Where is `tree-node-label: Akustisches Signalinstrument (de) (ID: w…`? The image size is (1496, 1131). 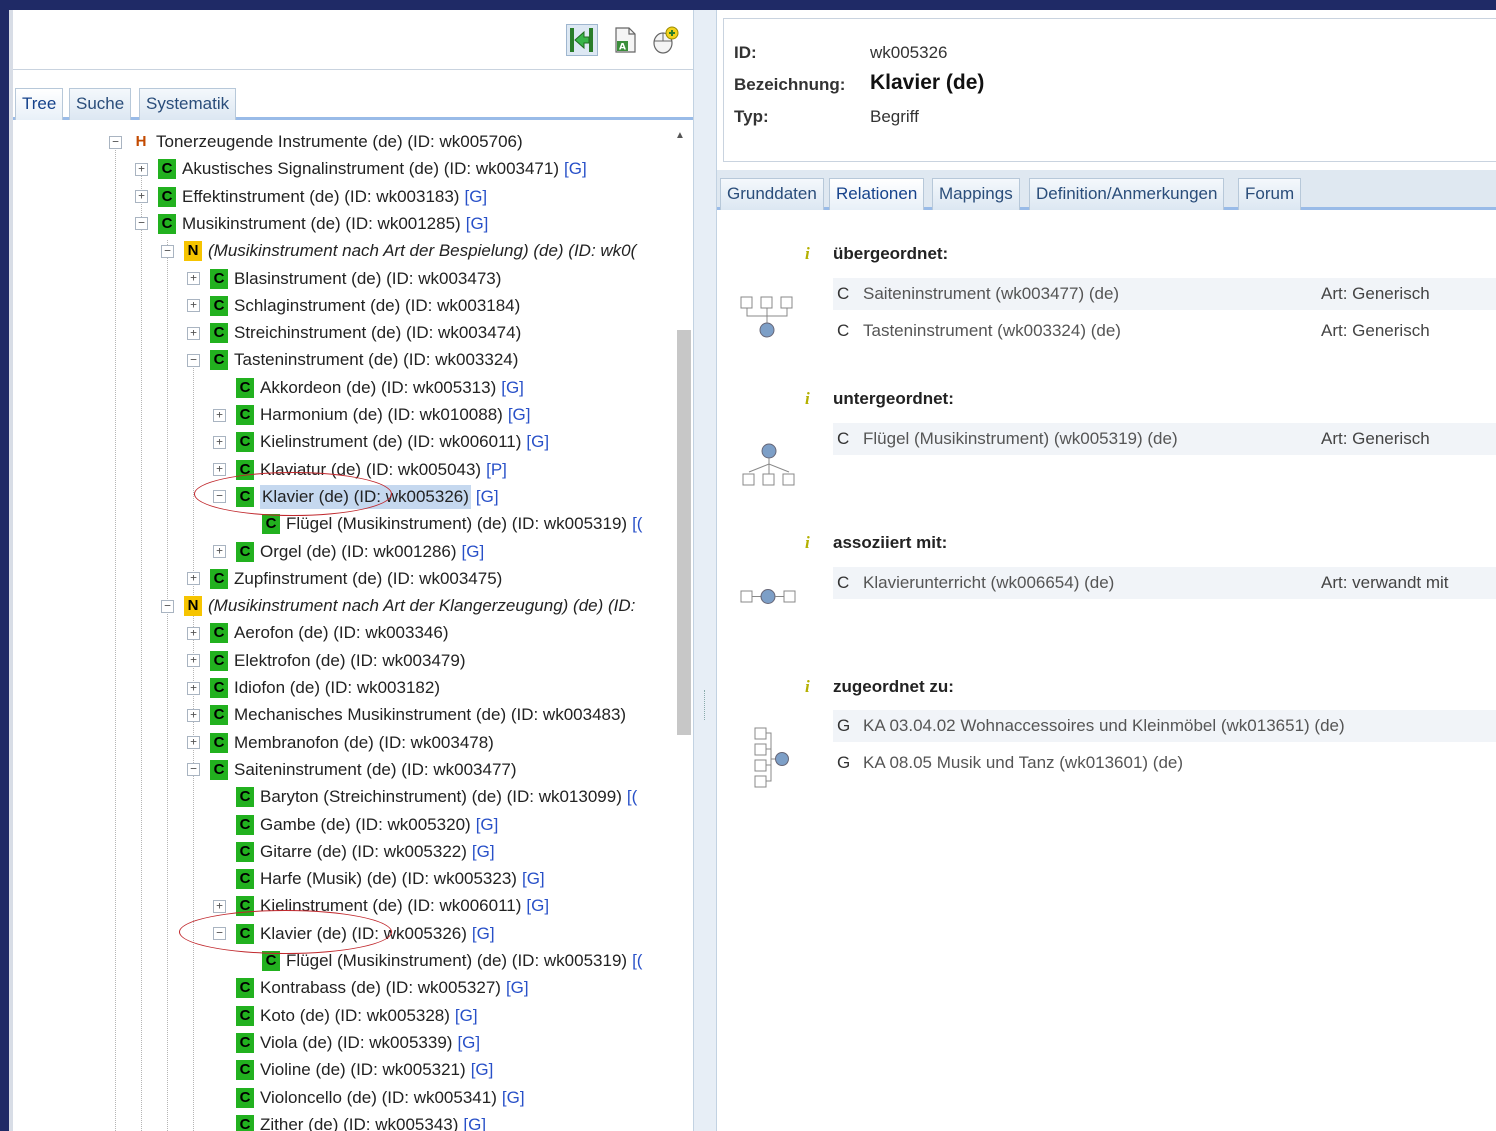 tree-node-label: Akustisches Signalinstrument (de) (ID: w… is located at coordinates (370, 169).